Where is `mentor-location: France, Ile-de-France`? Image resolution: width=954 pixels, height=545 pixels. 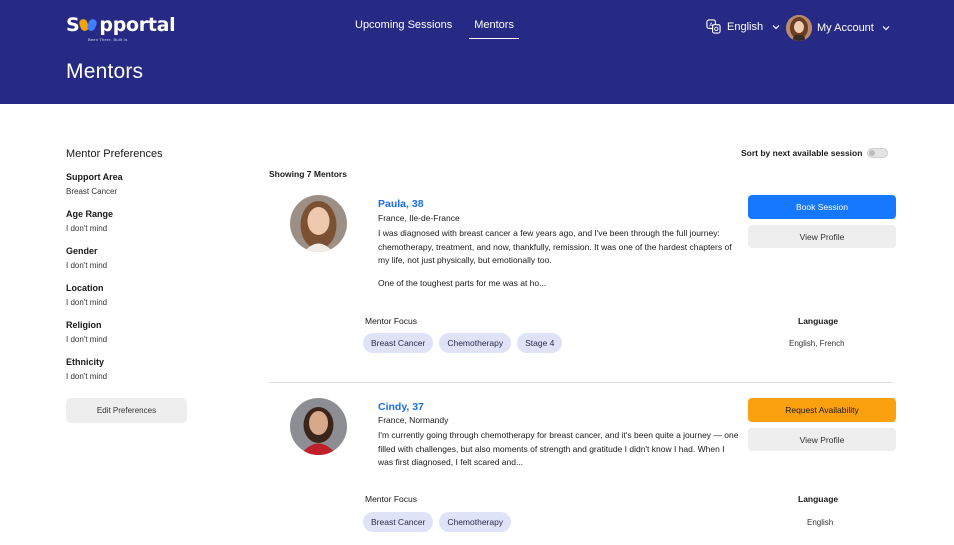 mentor-location: France, Ile-de-France is located at coordinates (419, 218).